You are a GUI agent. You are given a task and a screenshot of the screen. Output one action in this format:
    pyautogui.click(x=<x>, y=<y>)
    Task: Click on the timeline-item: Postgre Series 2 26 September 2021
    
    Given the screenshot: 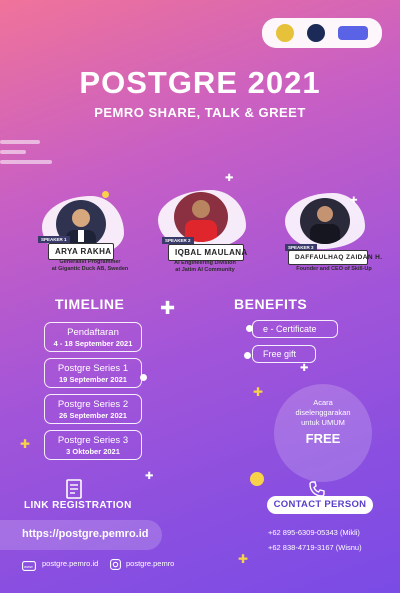 What is the action you would take?
    pyautogui.click(x=93, y=409)
    